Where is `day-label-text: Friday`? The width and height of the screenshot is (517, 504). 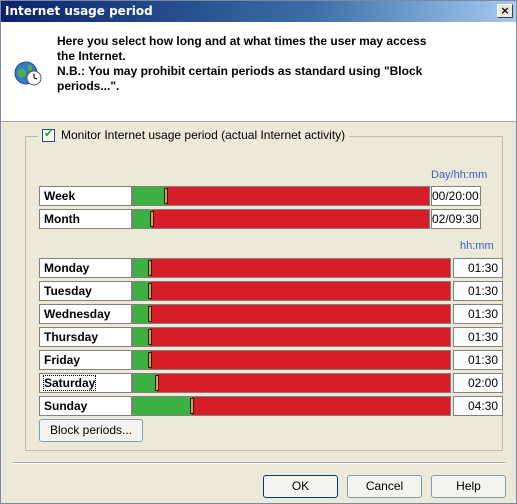
day-label-text: Friday is located at coordinates (62, 360).